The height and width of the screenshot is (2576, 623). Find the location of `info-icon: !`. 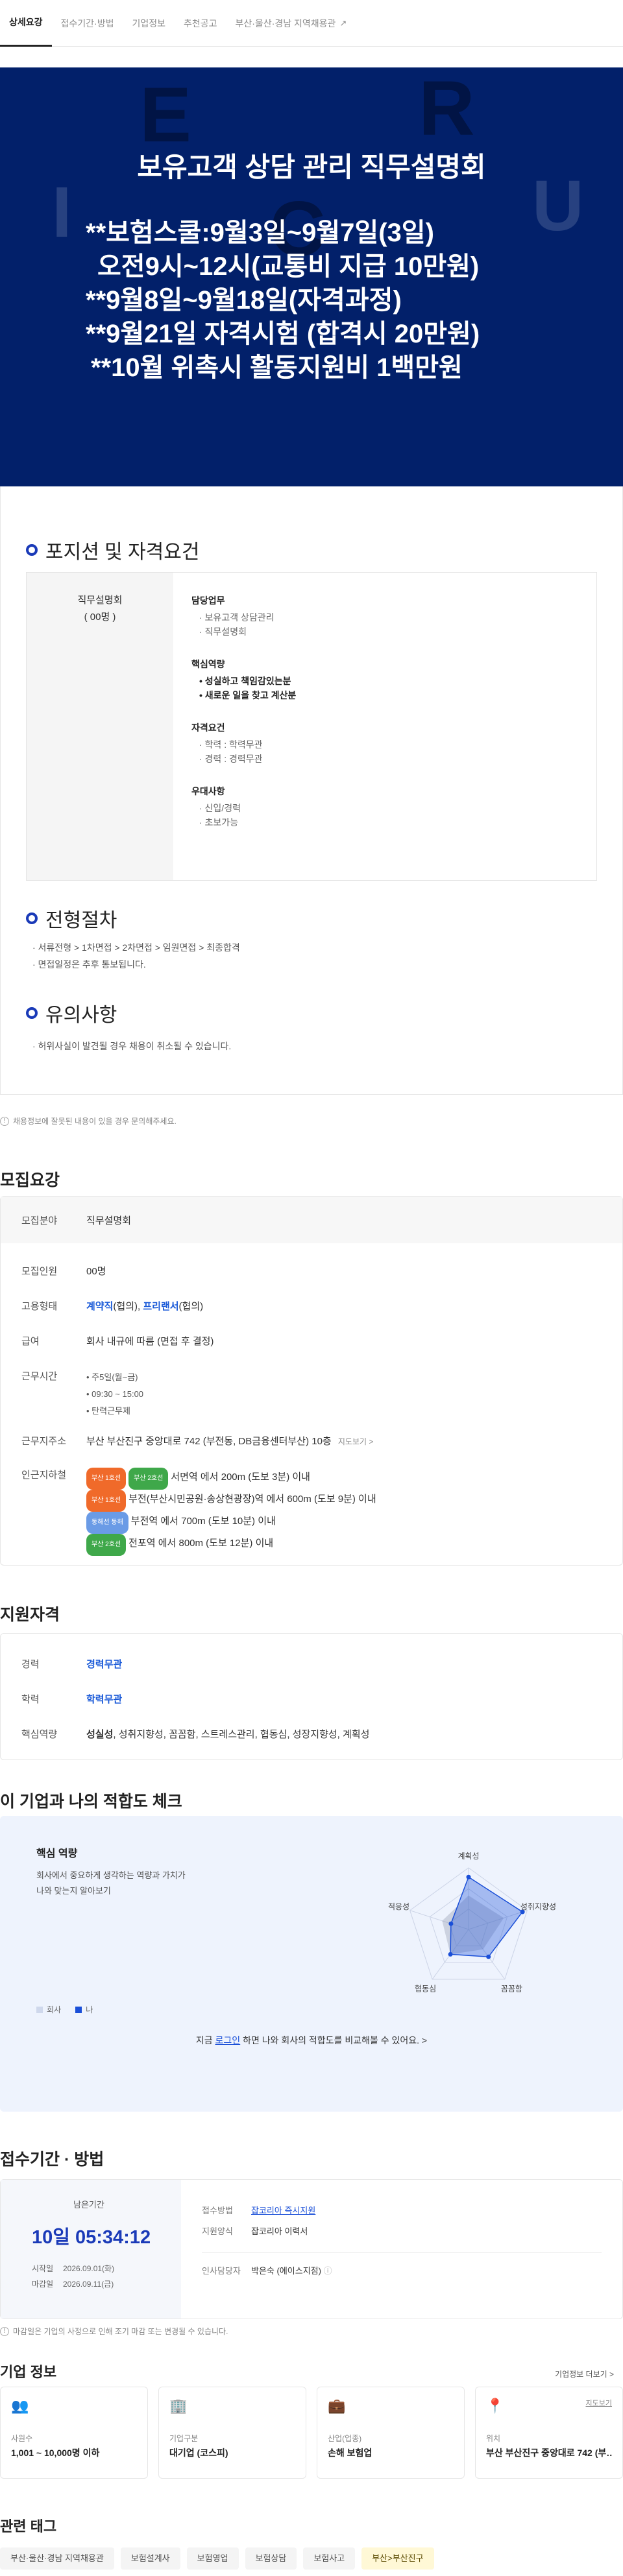

info-icon: ! is located at coordinates (4, 1121).